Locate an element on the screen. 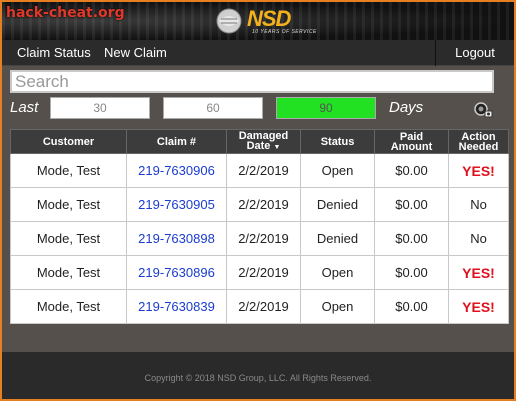  action-line2: Needed is located at coordinates (478, 146).